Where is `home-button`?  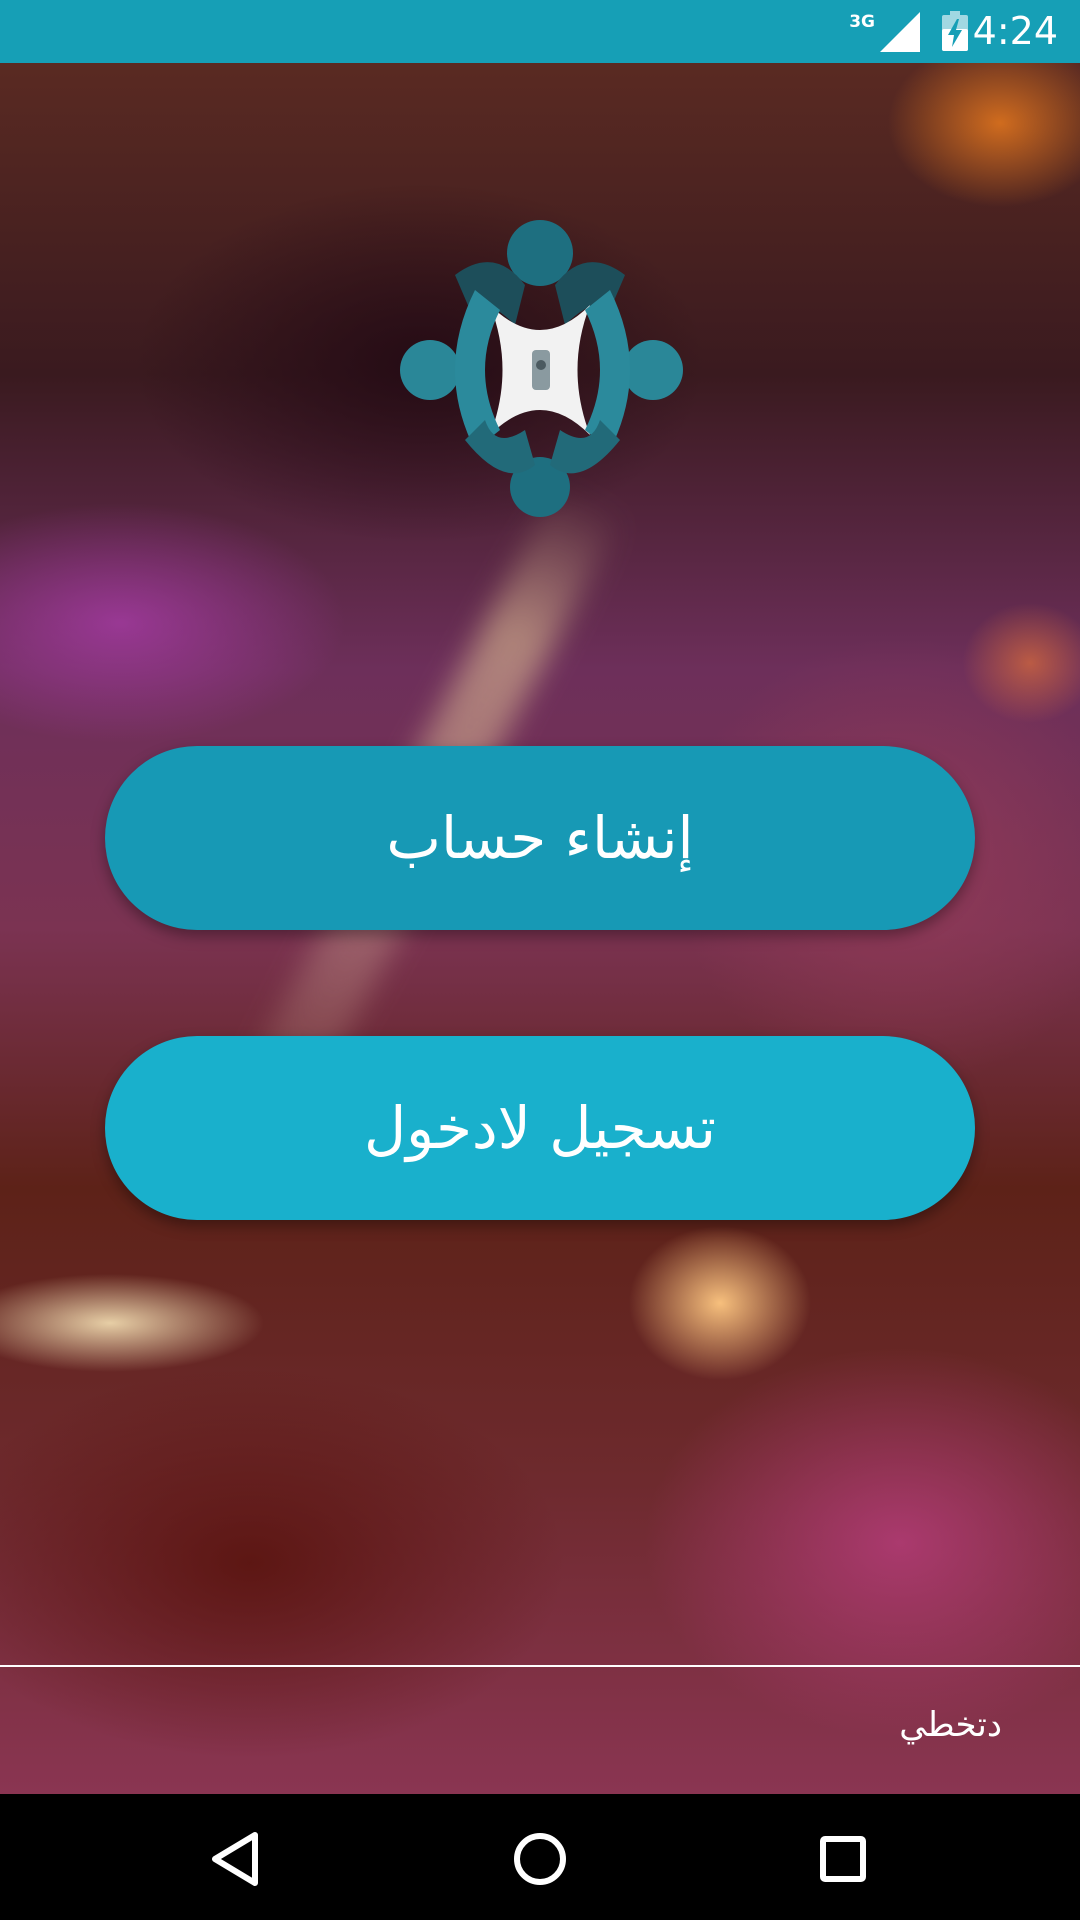
home-button is located at coordinates (540, 1859).